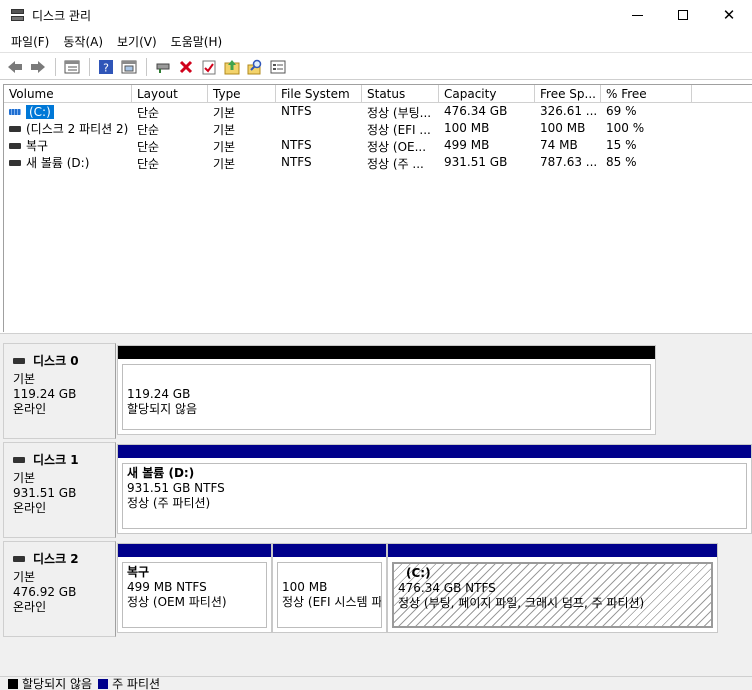  I want to click on volume-pct-free: 69 %, so click(621, 111).